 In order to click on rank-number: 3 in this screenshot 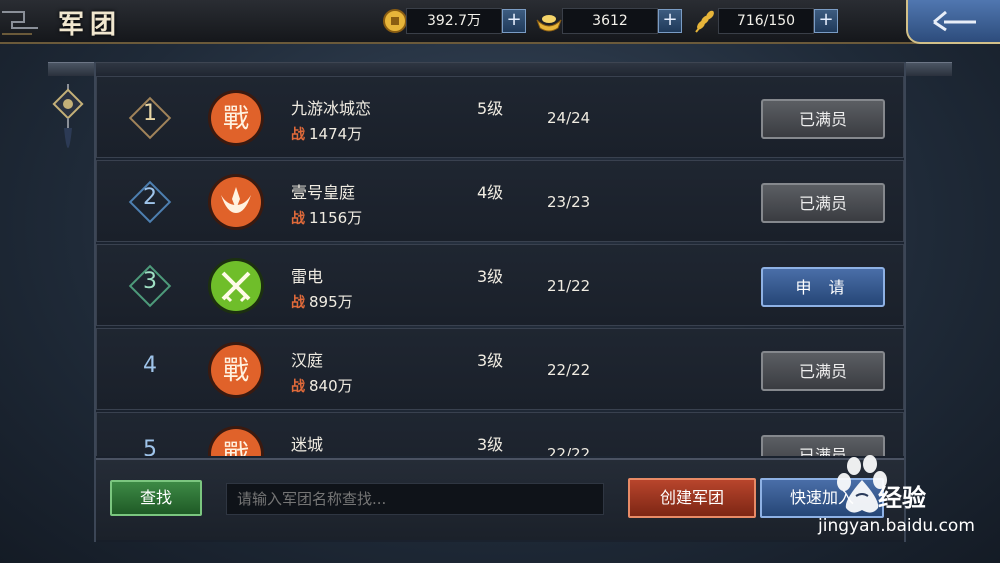, I will do `click(150, 281)`.